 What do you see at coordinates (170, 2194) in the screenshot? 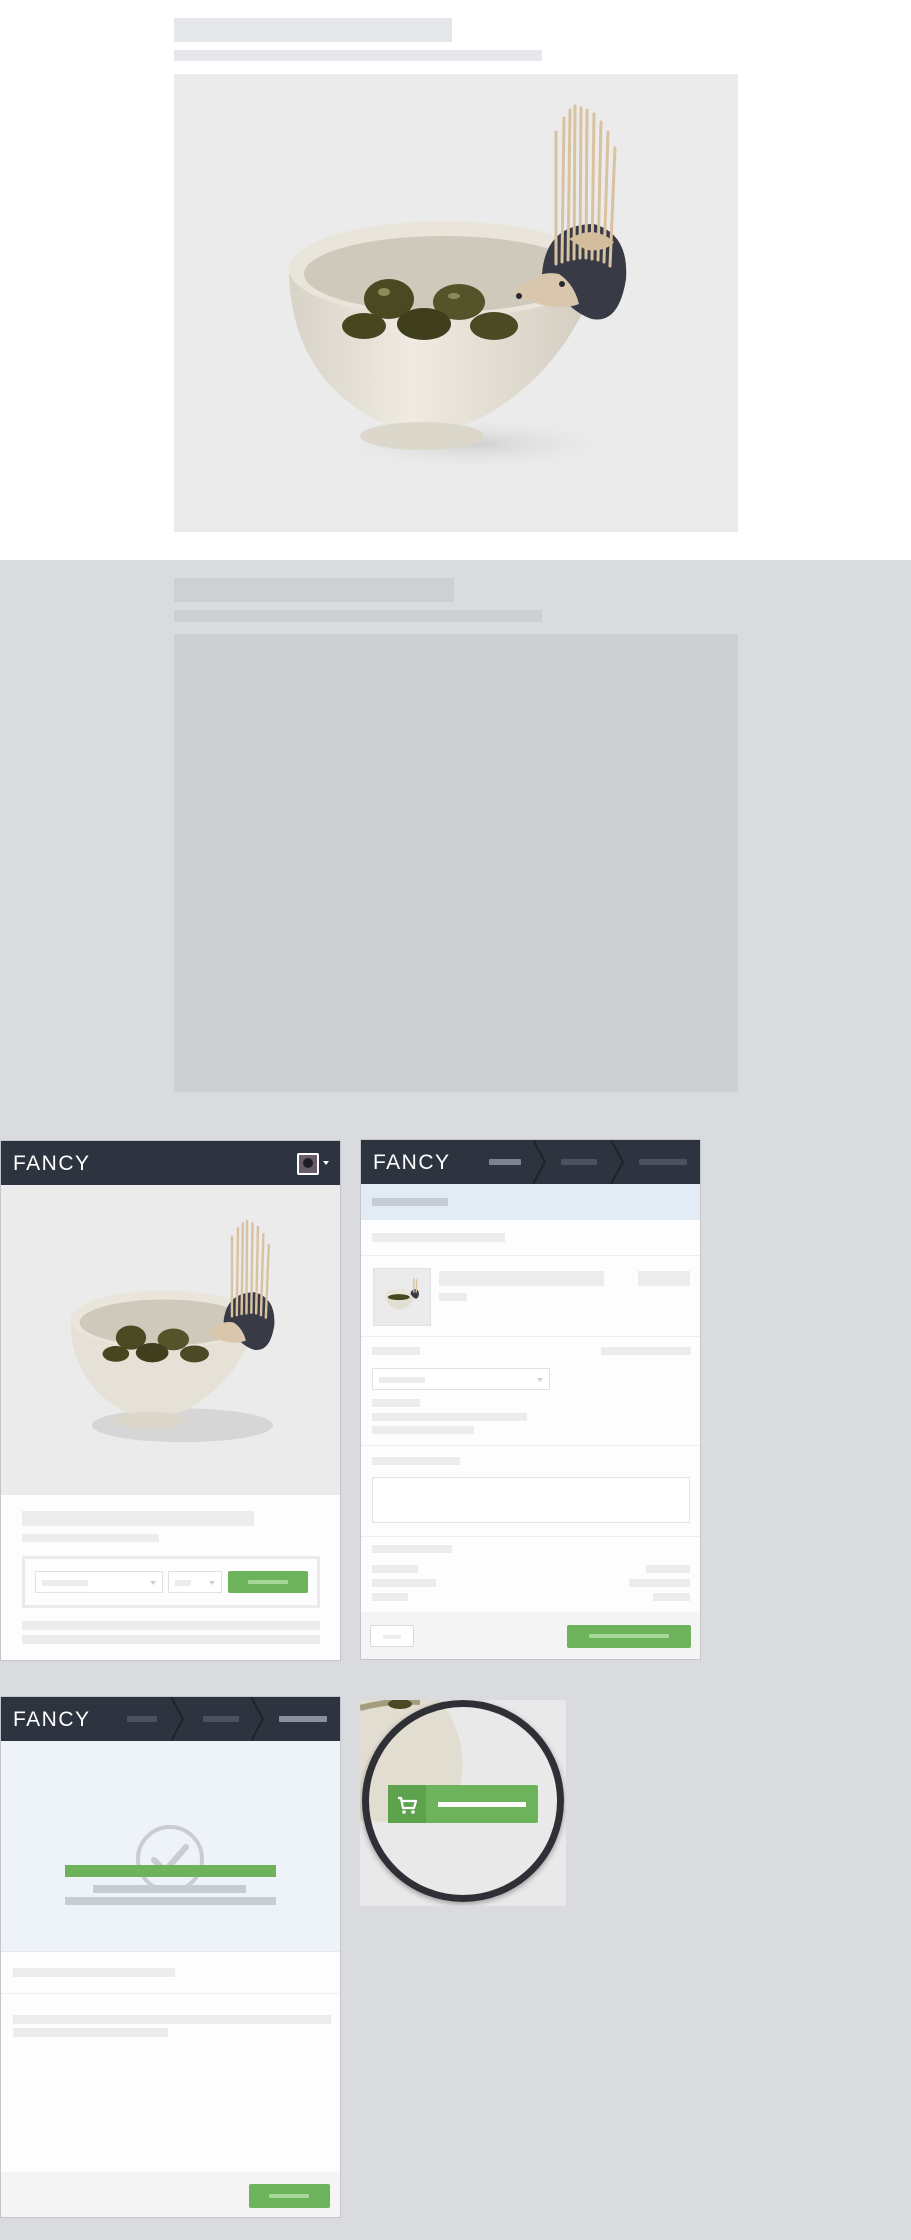
I see `confirmation-footer` at bounding box center [170, 2194].